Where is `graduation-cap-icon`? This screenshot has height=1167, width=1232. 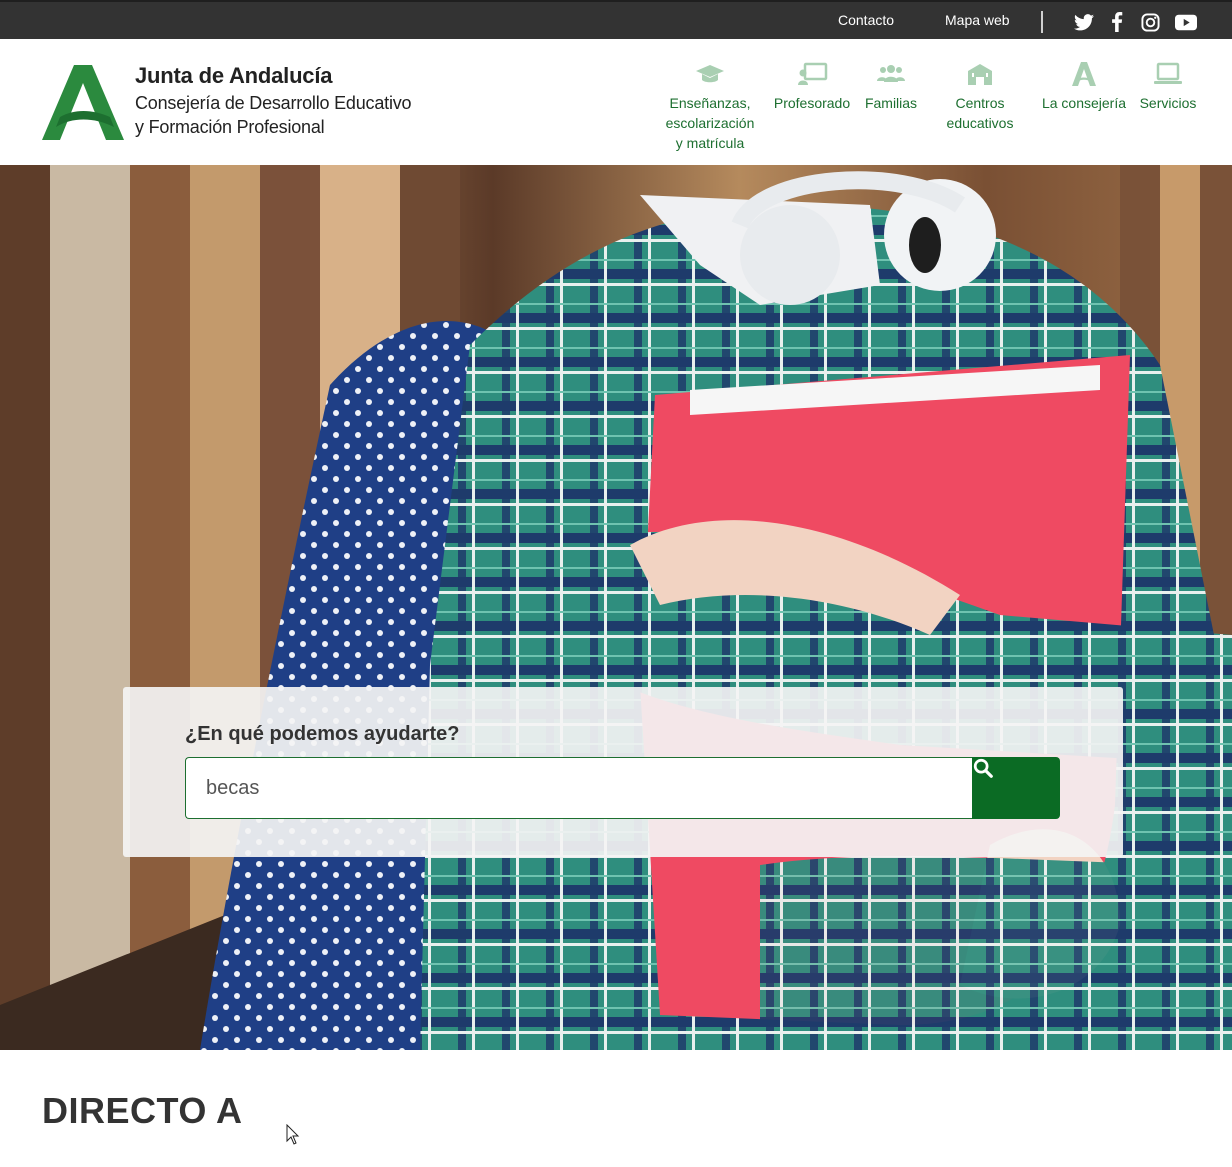
graduation-cap-icon is located at coordinates (710, 74).